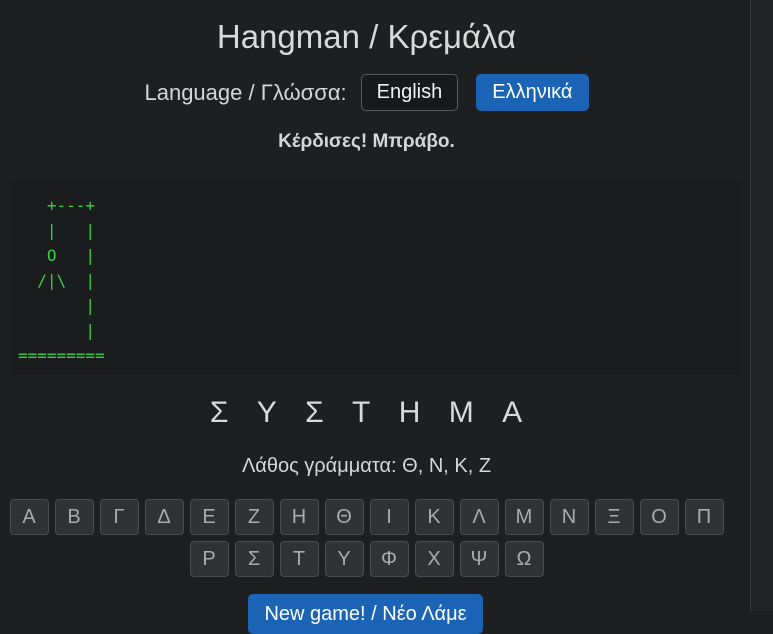  What do you see at coordinates (366, 517) in the screenshot?
I see `keyboard-row-1: Α Β Γ Δ Ε Ζ Η Θ Ι Κ Λ Μ Ν Ξ Ο Π` at bounding box center [366, 517].